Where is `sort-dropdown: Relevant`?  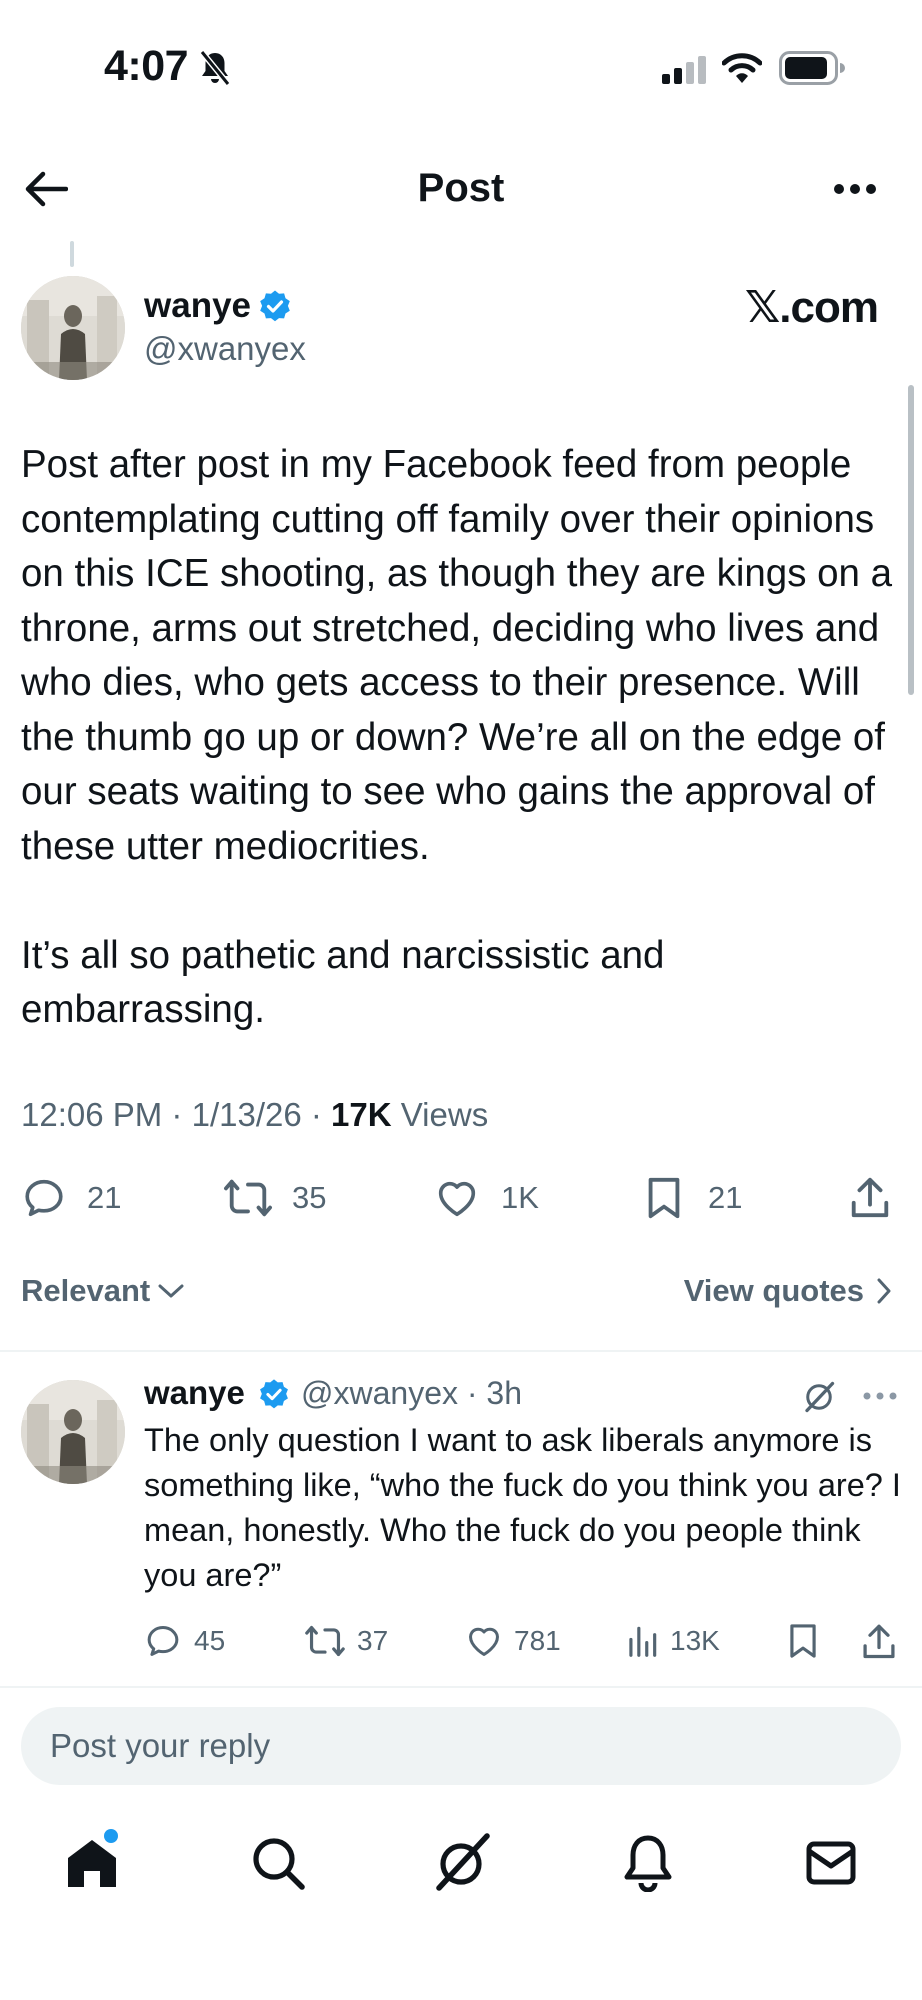 sort-dropdown: Relevant is located at coordinates (102, 1291).